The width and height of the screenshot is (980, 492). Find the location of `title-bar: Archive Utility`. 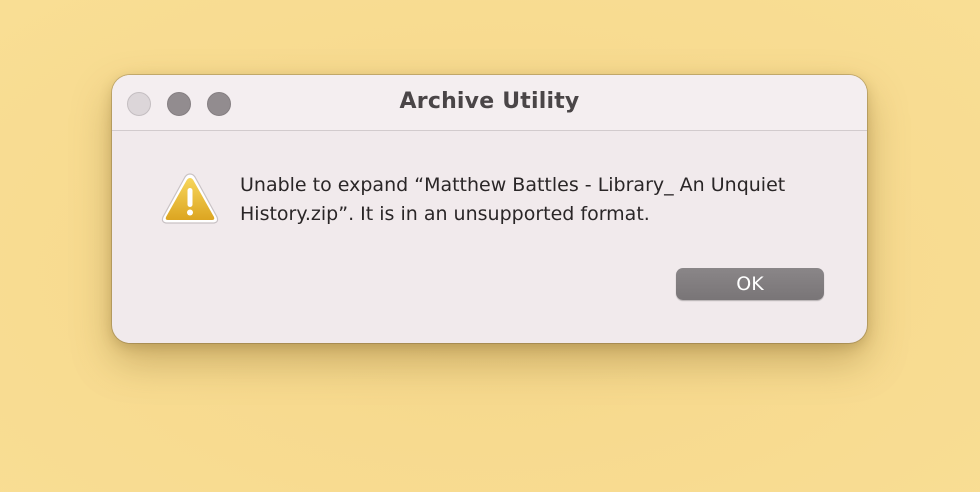

title-bar: Archive Utility is located at coordinates (489, 103).